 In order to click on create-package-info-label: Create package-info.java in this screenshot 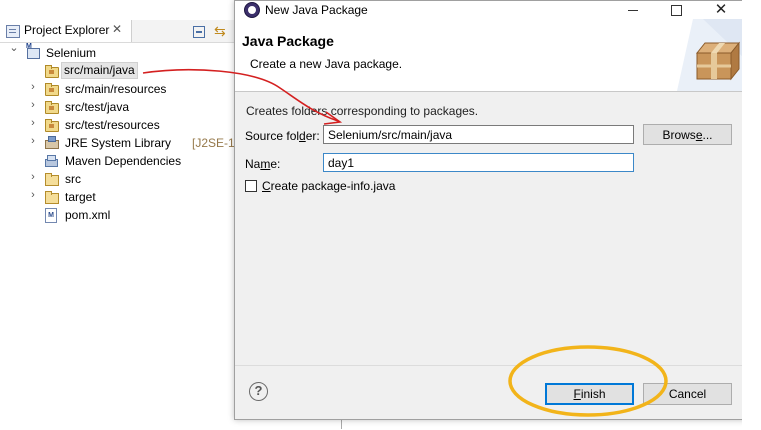, I will do `click(328, 186)`.